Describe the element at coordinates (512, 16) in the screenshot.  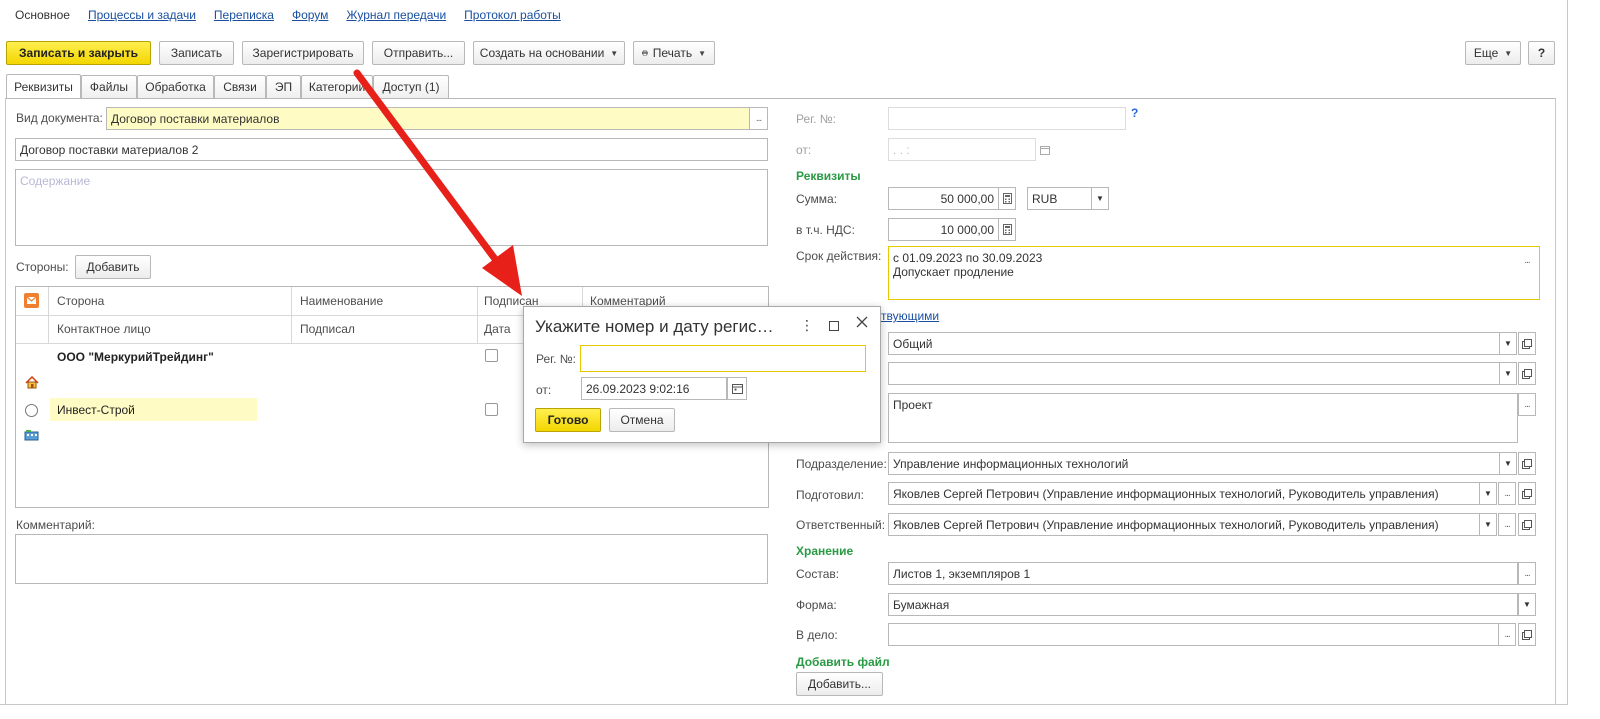
I see `nav-work-log: Протокол работы` at that location.